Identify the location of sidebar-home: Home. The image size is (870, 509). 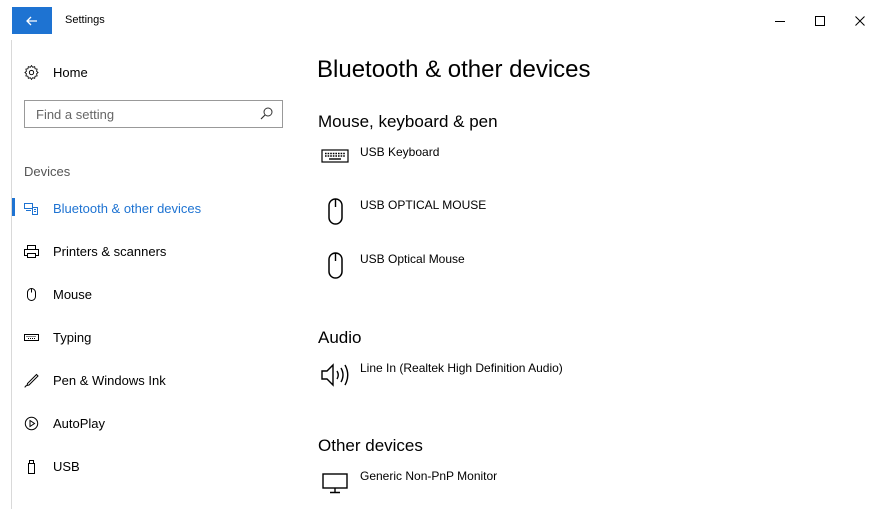
(56, 72).